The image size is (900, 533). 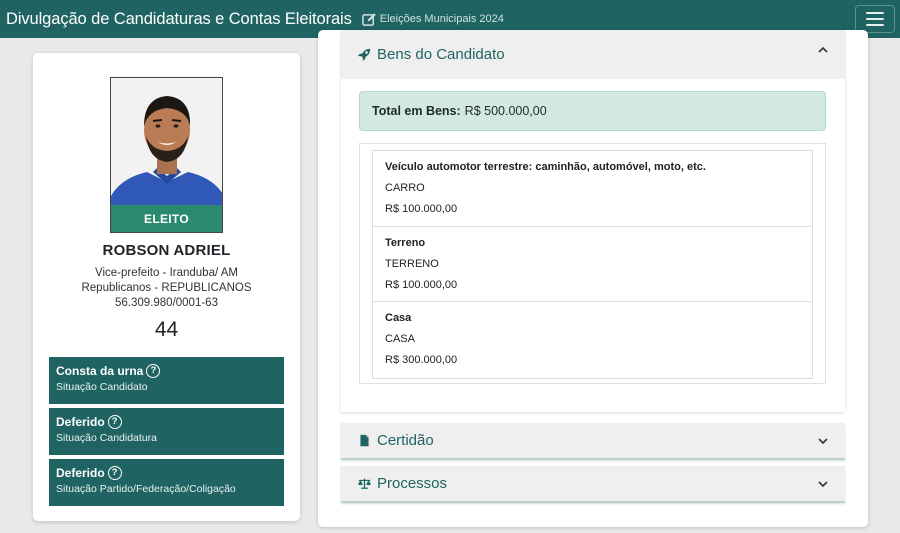 I want to click on accordion-title-bens: Bens do Candidato, so click(x=441, y=54).